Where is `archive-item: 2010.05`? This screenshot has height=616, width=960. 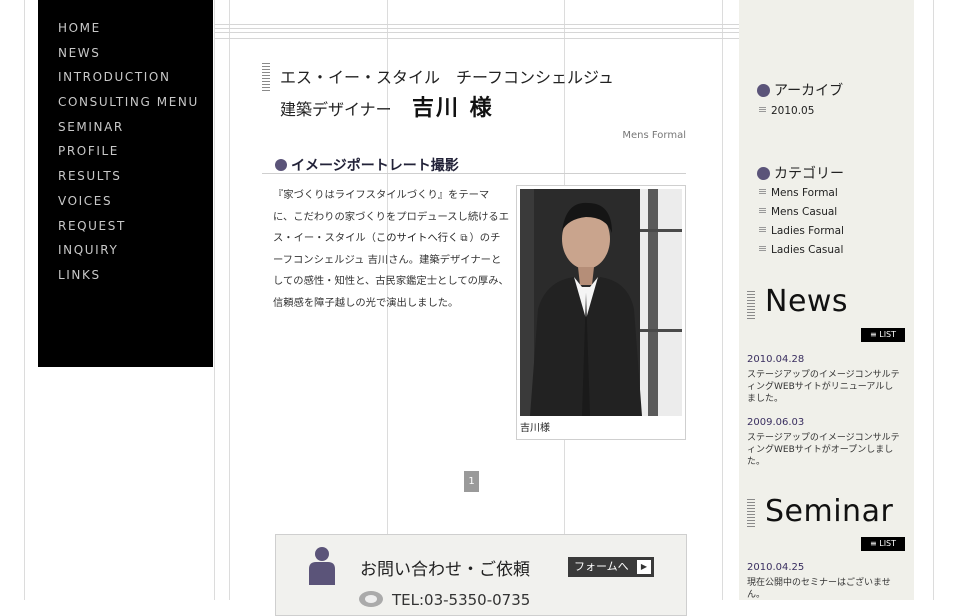 archive-item: 2010.05 is located at coordinates (786, 111).